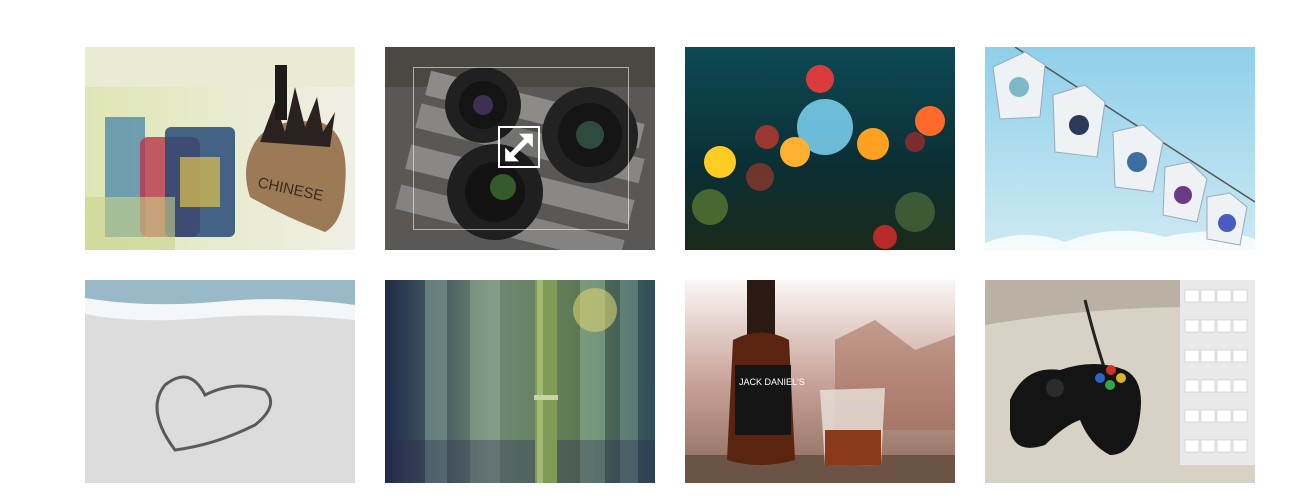  I want to click on bamboo-image, so click(520, 381).